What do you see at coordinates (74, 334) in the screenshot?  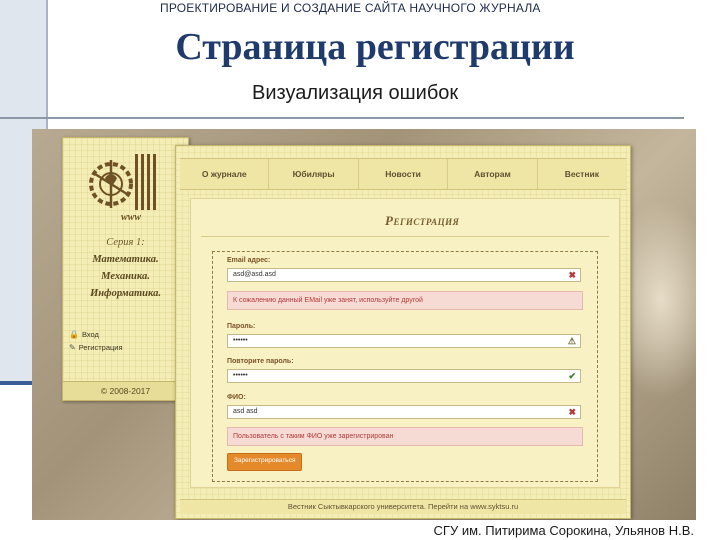 I see `lock-icon: 🔒` at bounding box center [74, 334].